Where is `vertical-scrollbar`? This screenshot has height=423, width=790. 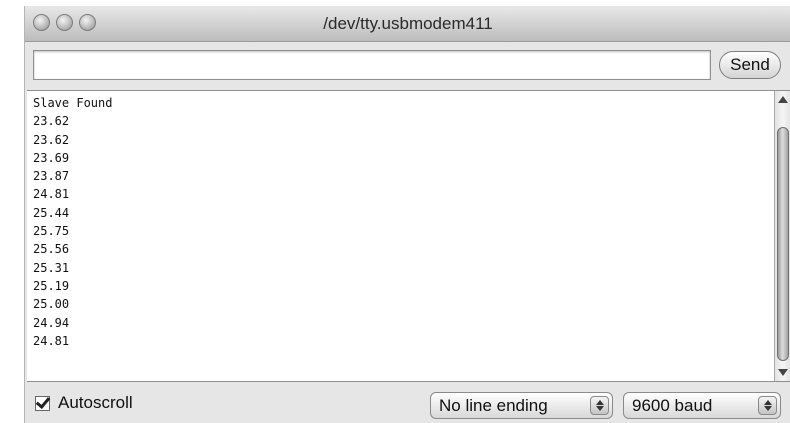 vertical-scrollbar is located at coordinates (782, 236).